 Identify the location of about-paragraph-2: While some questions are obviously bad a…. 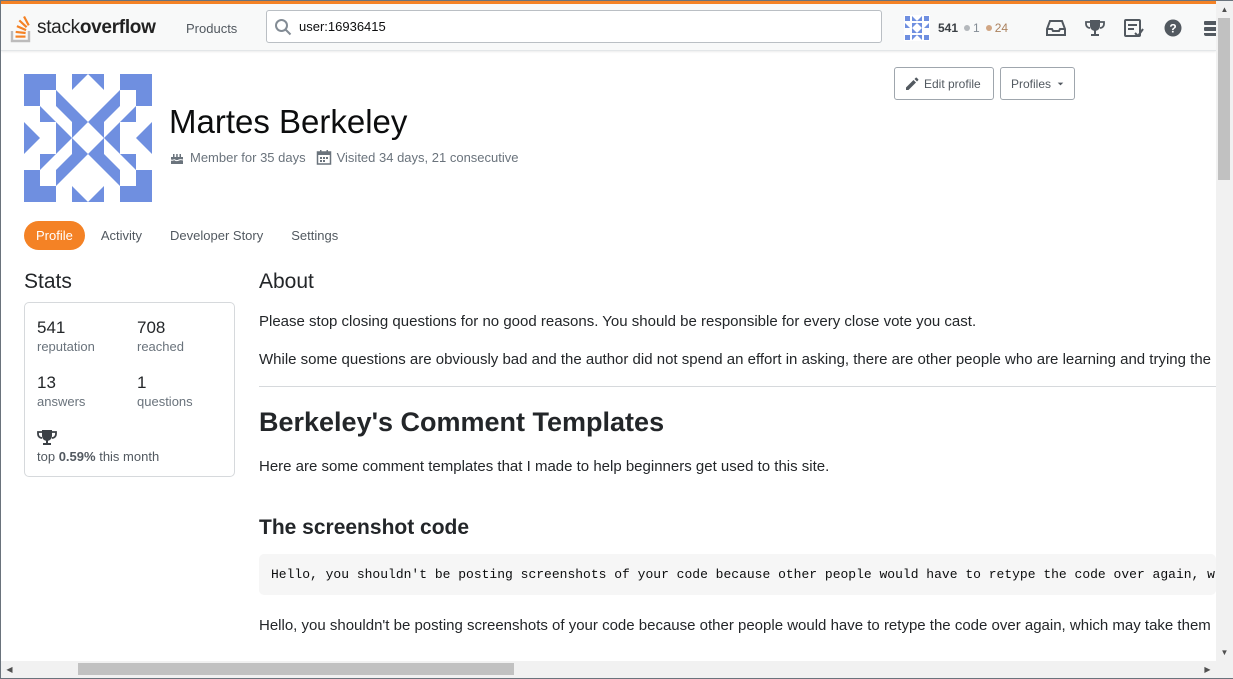
(735, 359).